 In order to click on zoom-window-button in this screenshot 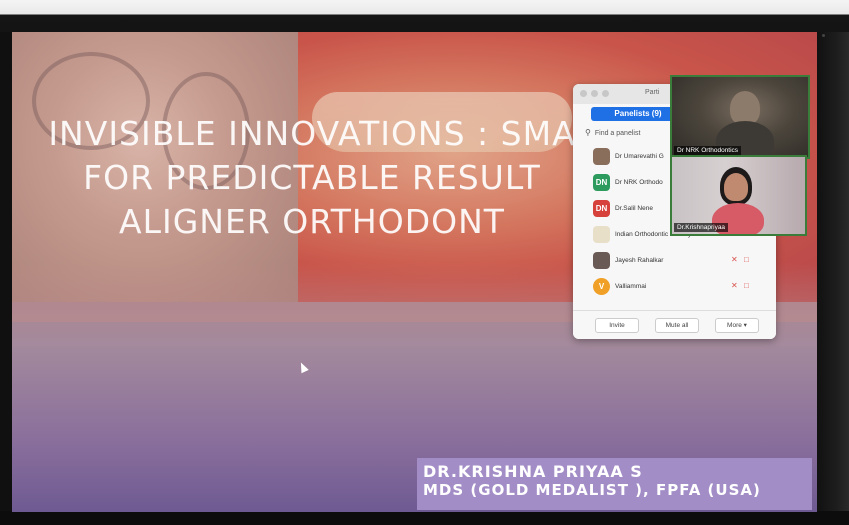, I will do `click(605, 93)`.